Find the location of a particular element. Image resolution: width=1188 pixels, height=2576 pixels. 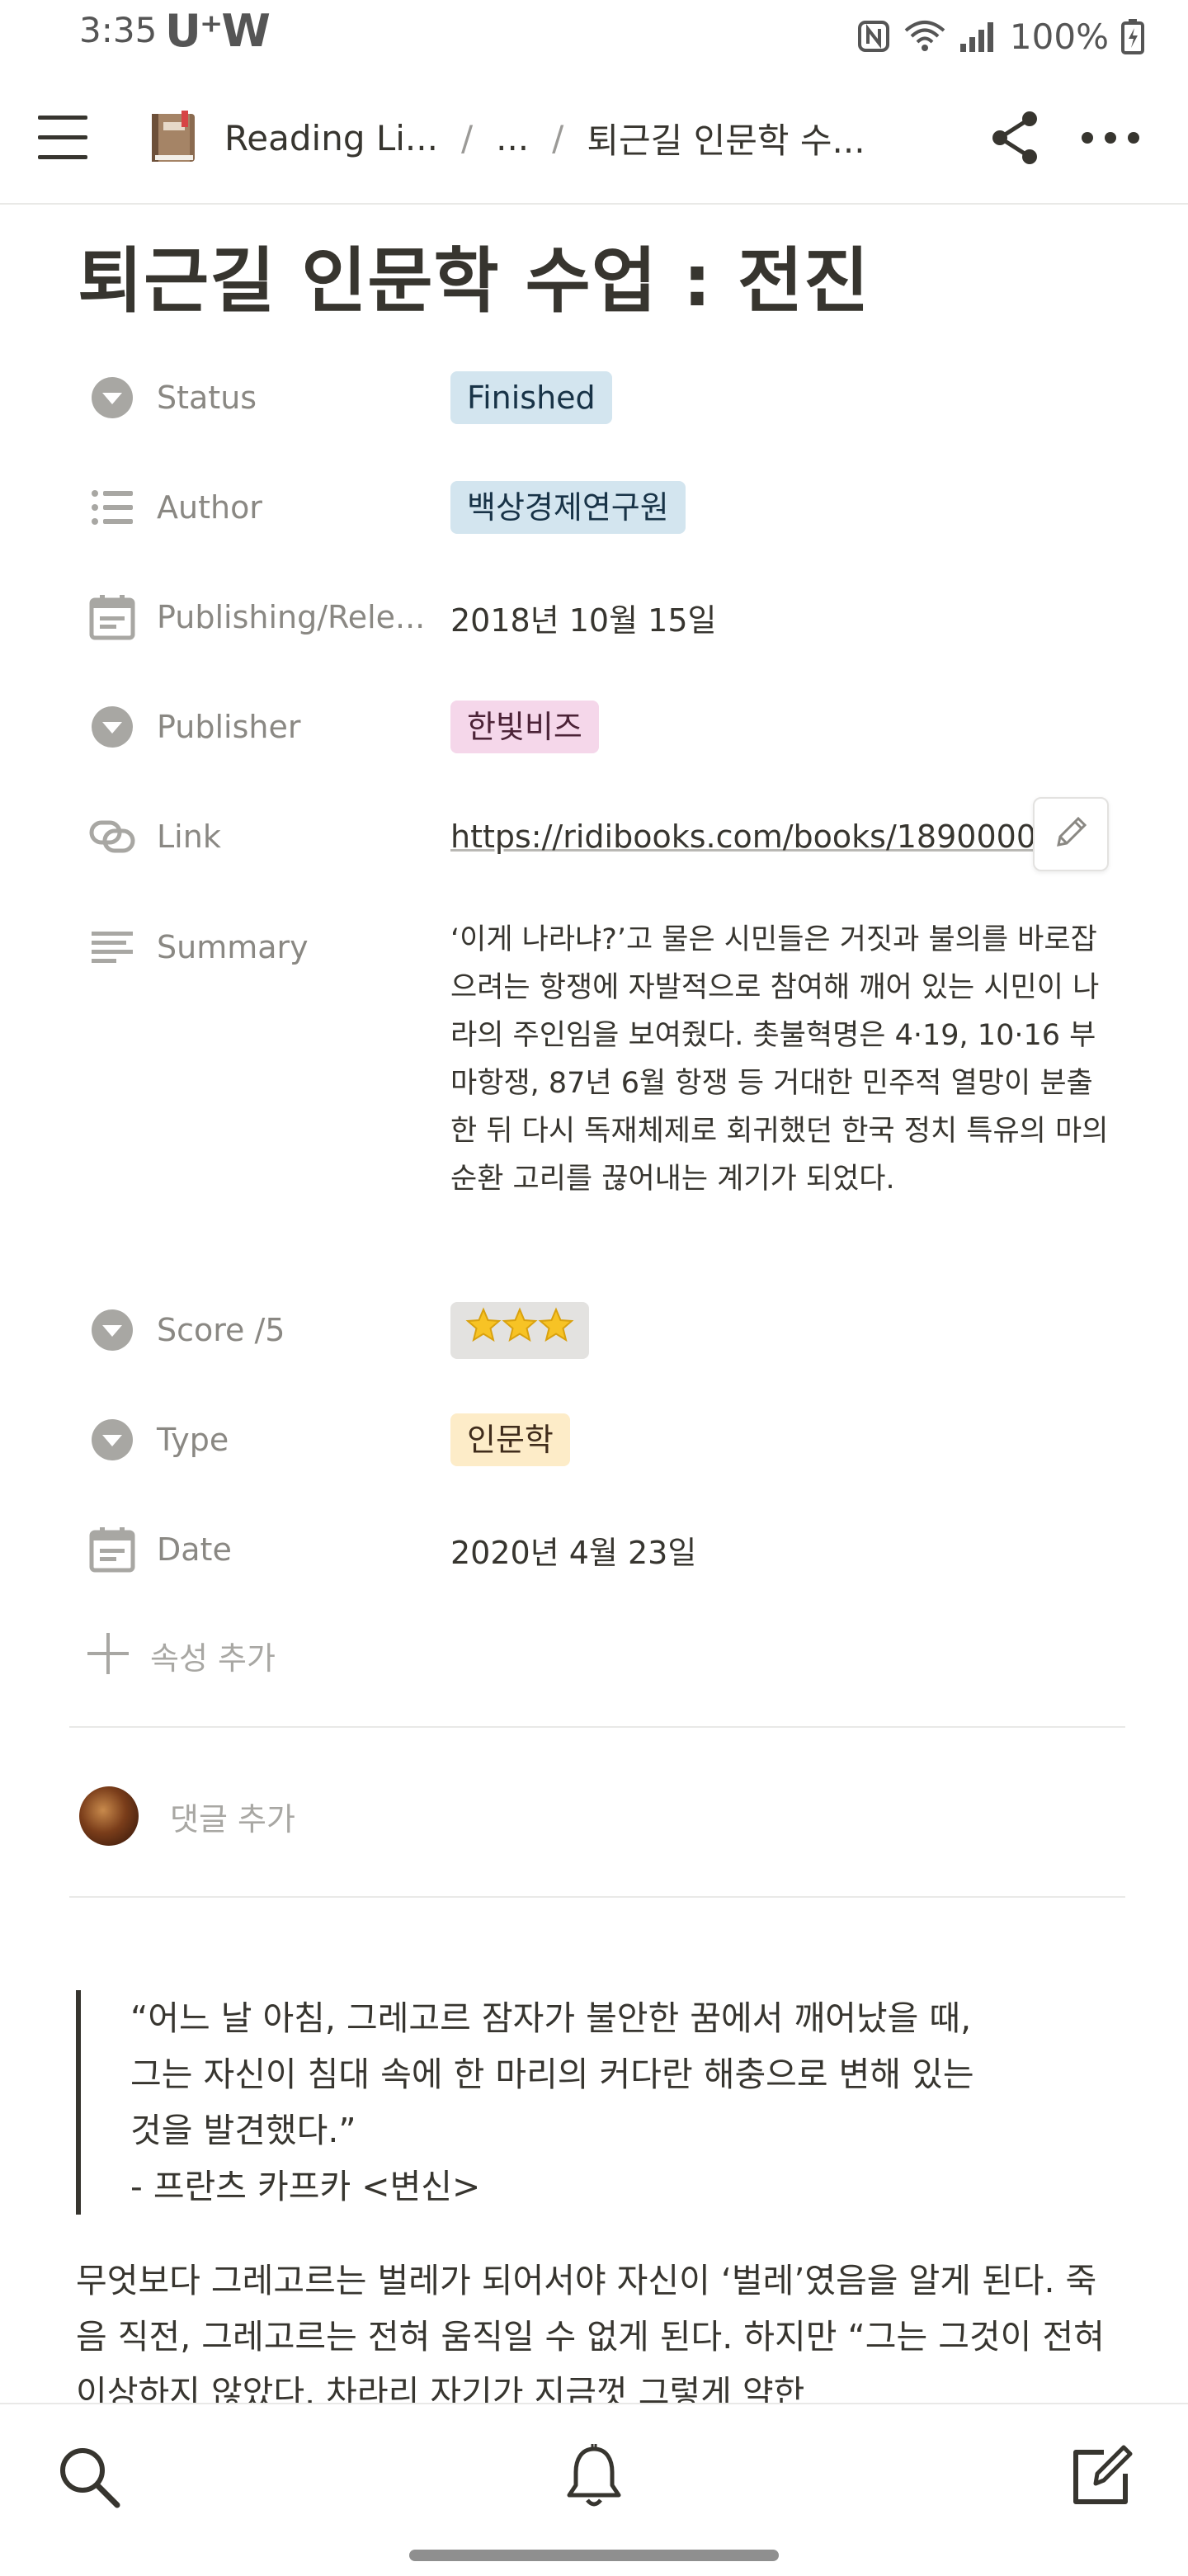

property-name: Type is located at coordinates (157, 1440).